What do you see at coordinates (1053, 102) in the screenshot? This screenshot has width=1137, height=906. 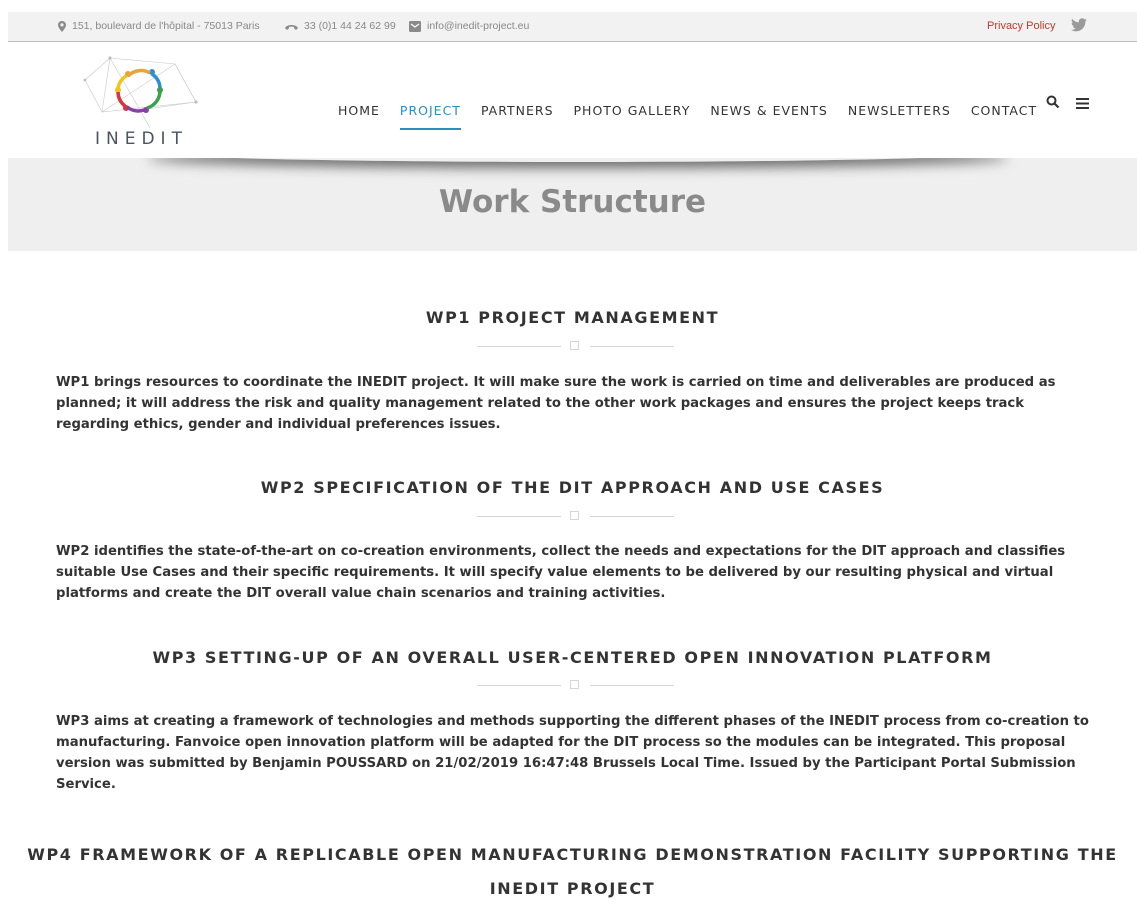 I see `search-icon` at bounding box center [1053, 102].